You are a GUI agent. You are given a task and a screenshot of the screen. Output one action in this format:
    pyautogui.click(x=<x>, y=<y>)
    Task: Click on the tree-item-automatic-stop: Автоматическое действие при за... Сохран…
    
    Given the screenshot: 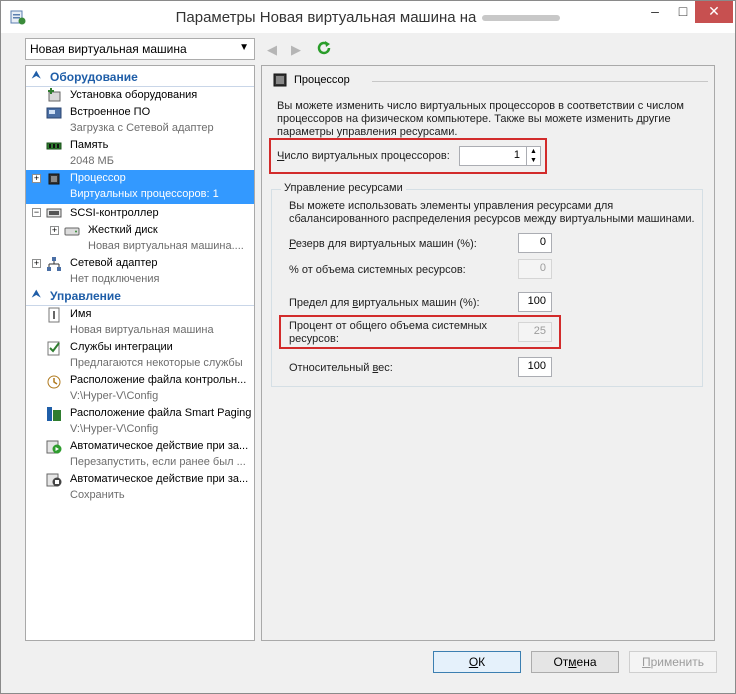 What is the action you would take?
    pyautogui.click(x=140, y=488)
    